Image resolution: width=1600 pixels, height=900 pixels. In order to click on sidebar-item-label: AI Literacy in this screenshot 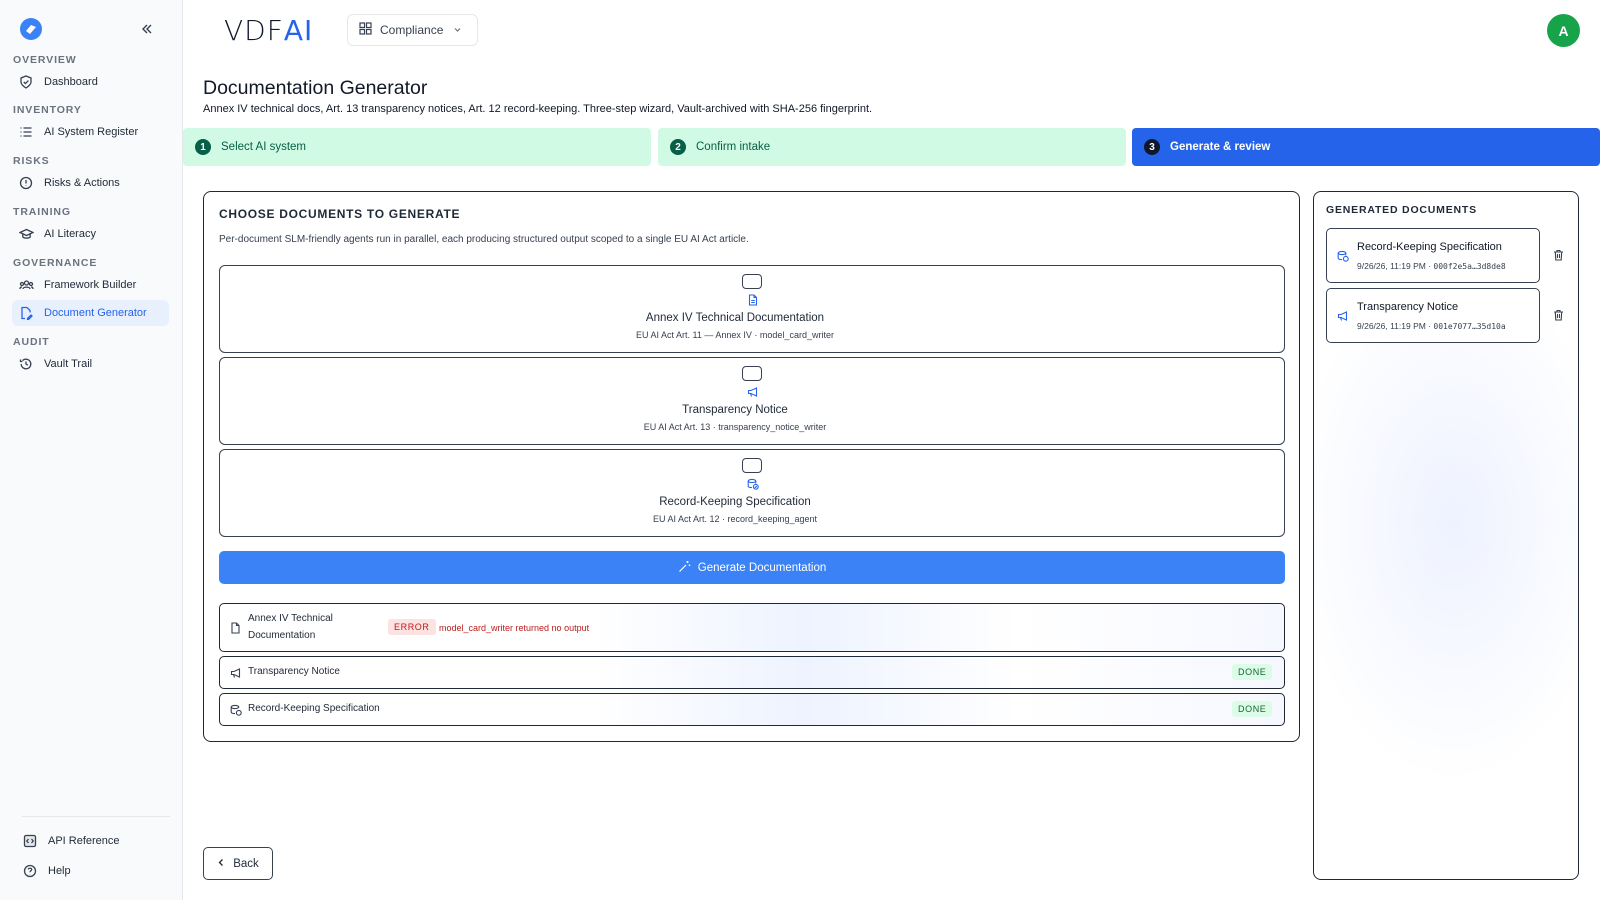, I will do `click(70, 234)`.